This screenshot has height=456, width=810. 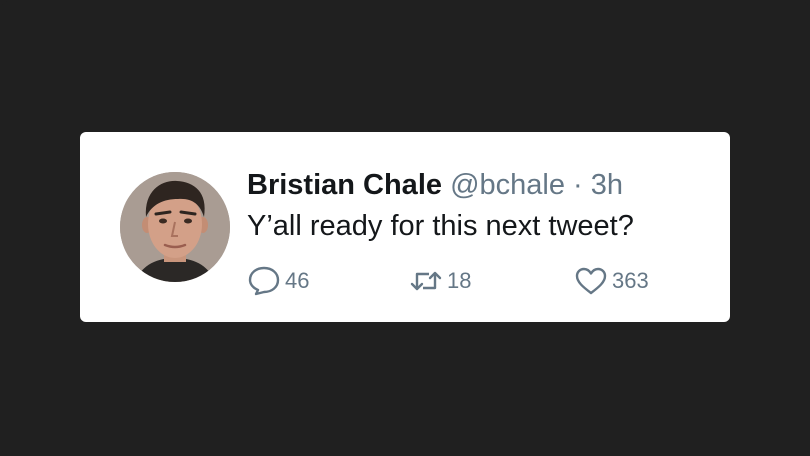 I want to click on author-name: Bristian Chale, so click(x=344, y=185).